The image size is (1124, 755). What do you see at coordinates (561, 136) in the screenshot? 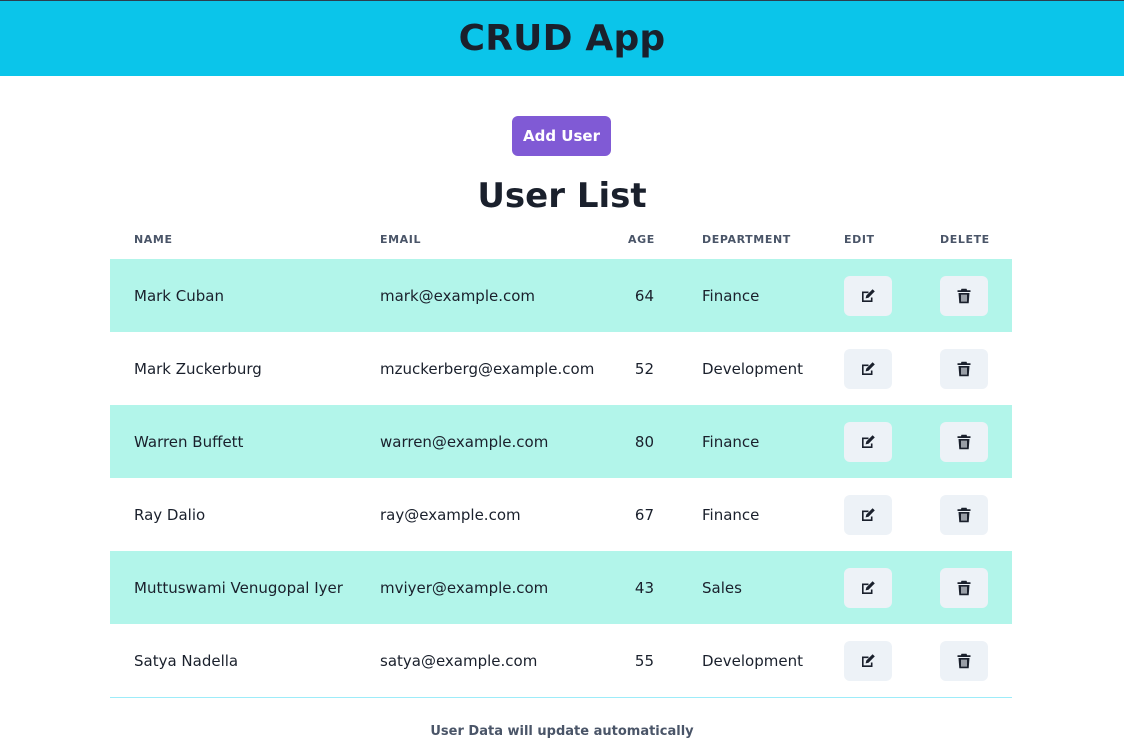
I see `add-user-button: Add User` at bounding box center [561, 136].